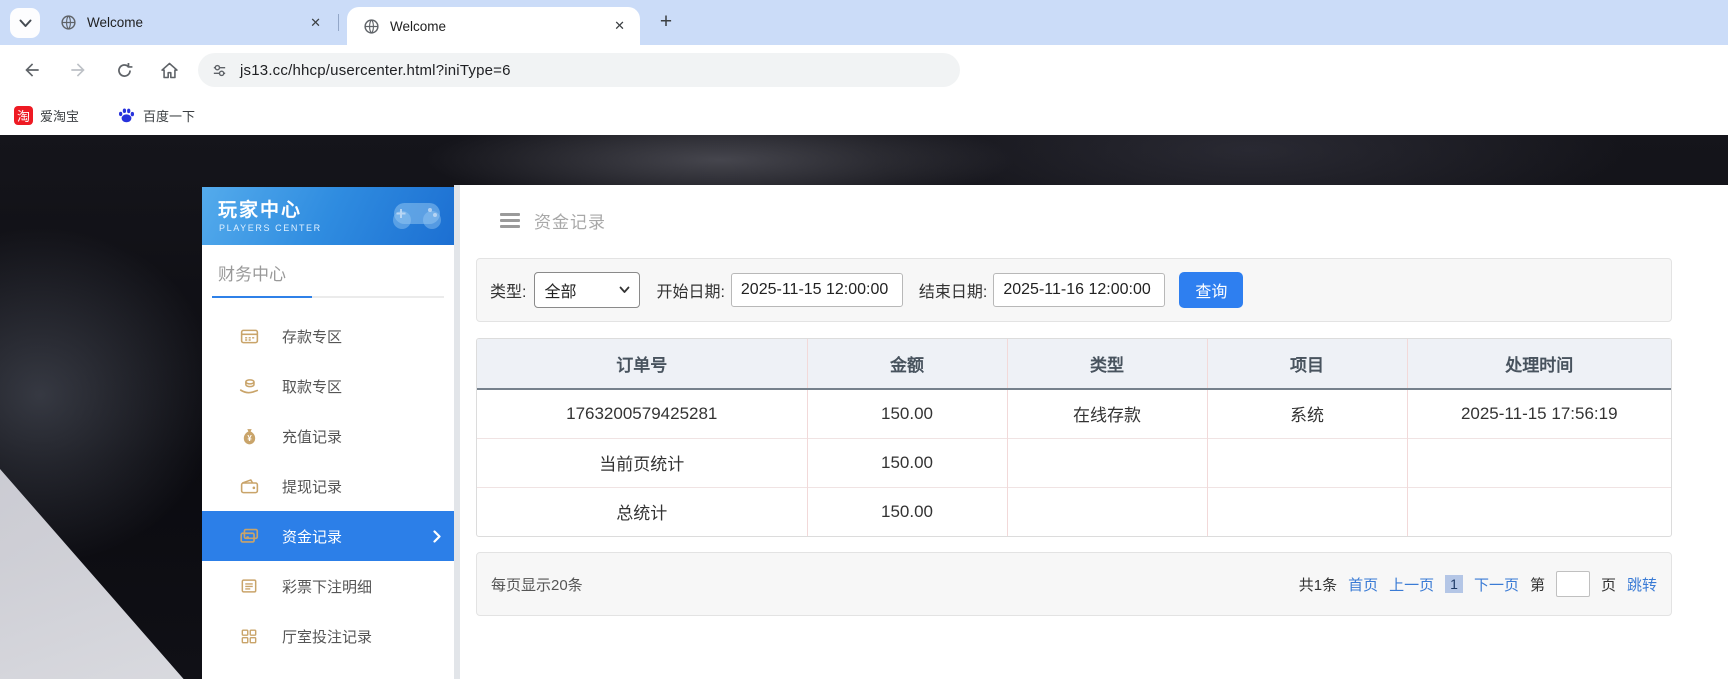 Image resolution: width=1728 pixels, height=679 pixels. What do you see at coordinates (1106, 364) in the screenshot?
I see `col-type: 类型` at bounding box center [1106, 364].